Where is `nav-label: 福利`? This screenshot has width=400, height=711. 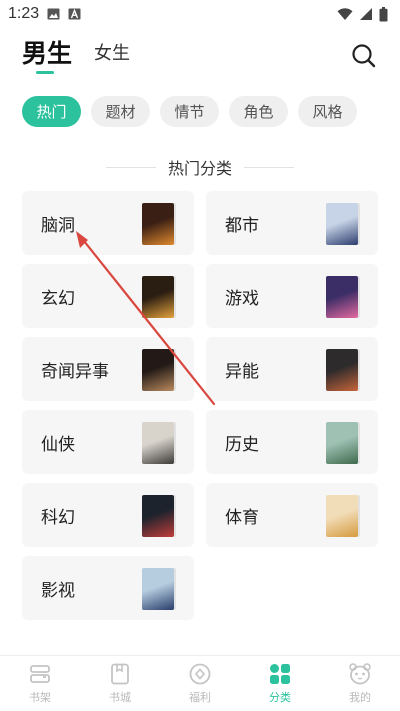
nav-label: 福利 is located at coordinates (200, 697).